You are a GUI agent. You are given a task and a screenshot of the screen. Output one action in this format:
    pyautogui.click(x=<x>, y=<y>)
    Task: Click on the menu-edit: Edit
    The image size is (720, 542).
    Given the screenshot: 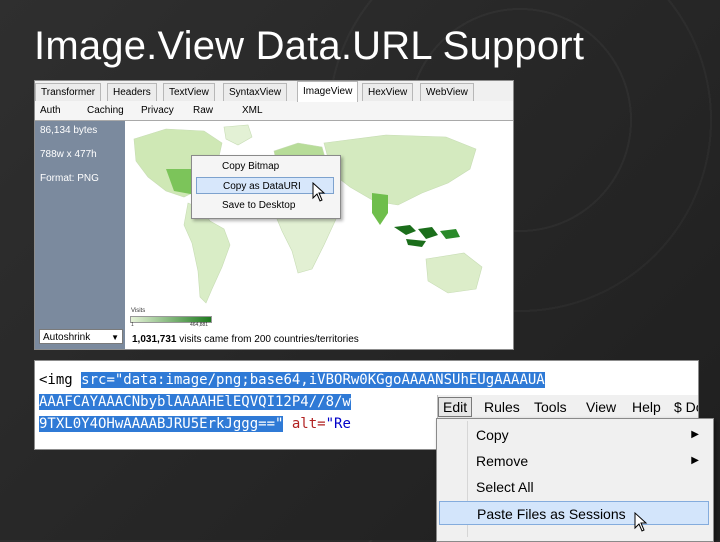 What is the action you would take?
    pyautogui.click(x=455, y=407)
    